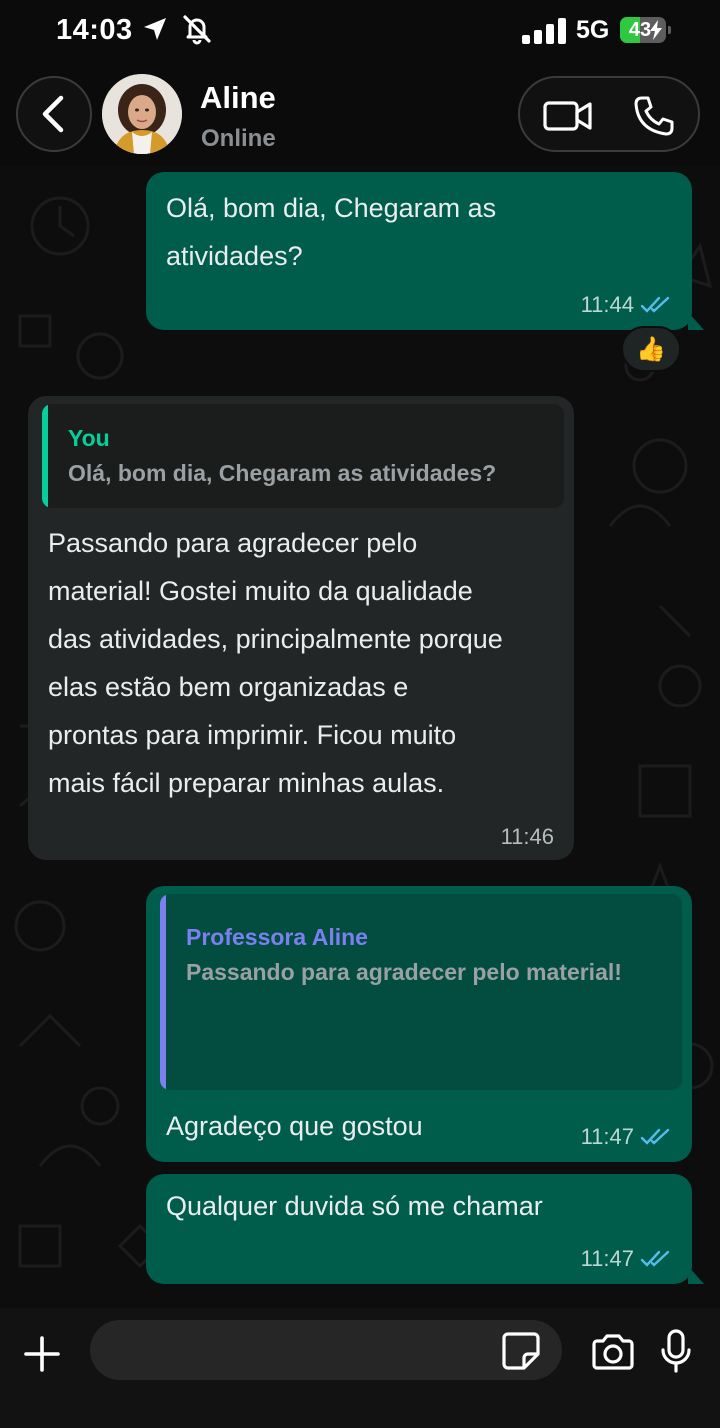 The image size is (720, 1428). I want to click on plus-icon, so click(42, 1354).